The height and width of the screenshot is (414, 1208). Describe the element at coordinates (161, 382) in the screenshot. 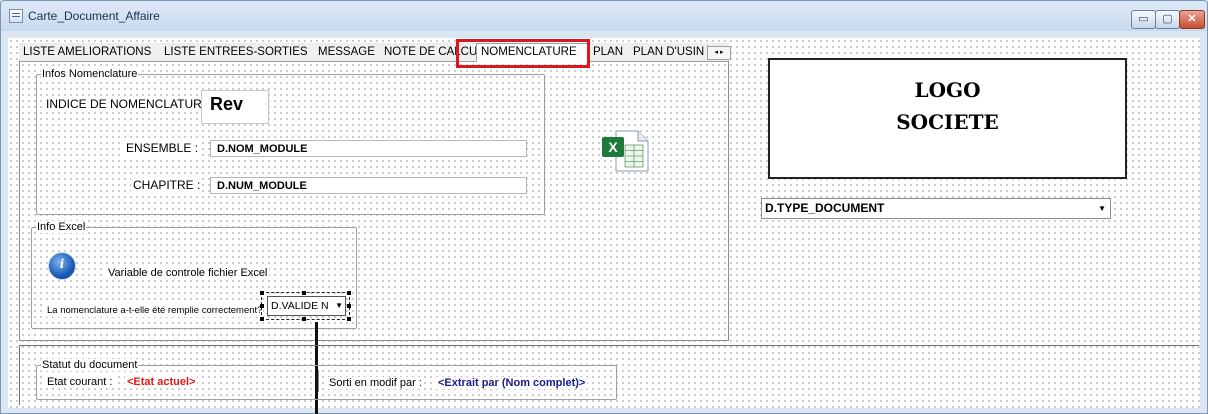

I see `etat-value: <Etat actuel>` at that location.